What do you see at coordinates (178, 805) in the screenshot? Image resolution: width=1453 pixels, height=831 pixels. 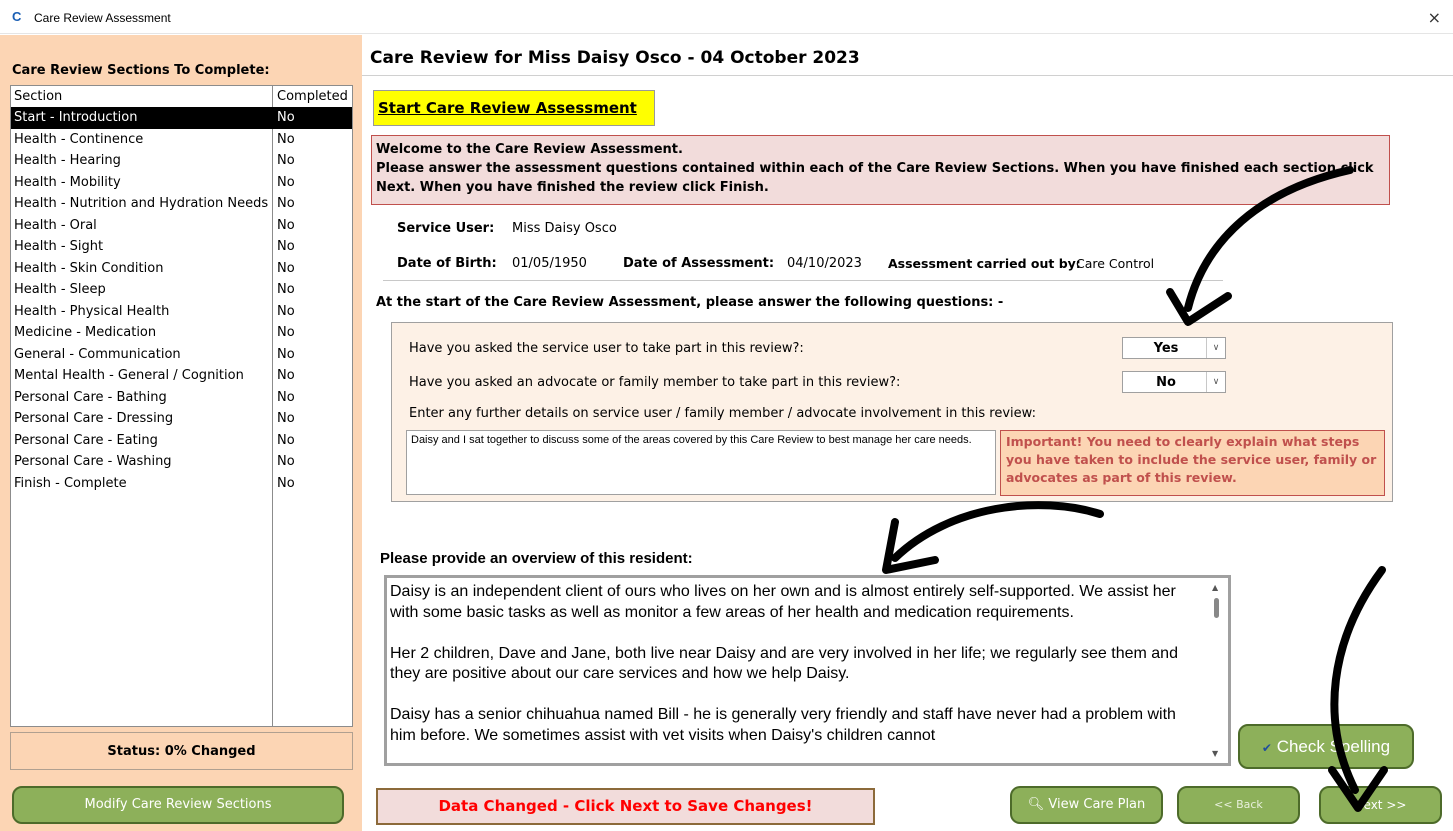 I see `modify-sections-button: Modify Care Review Sections` at bounding box center [178, 805].